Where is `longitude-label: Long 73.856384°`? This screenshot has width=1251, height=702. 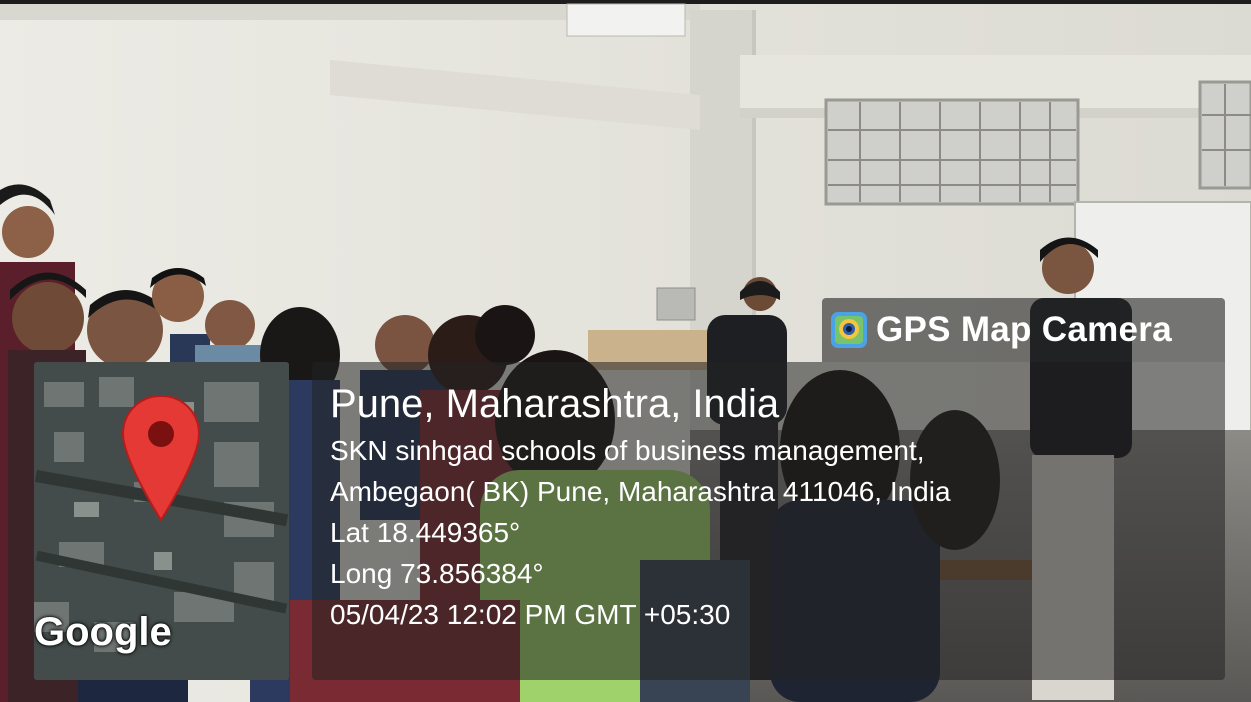 longitude-label: Long 73.856384° is located at coordinates (437, 573).